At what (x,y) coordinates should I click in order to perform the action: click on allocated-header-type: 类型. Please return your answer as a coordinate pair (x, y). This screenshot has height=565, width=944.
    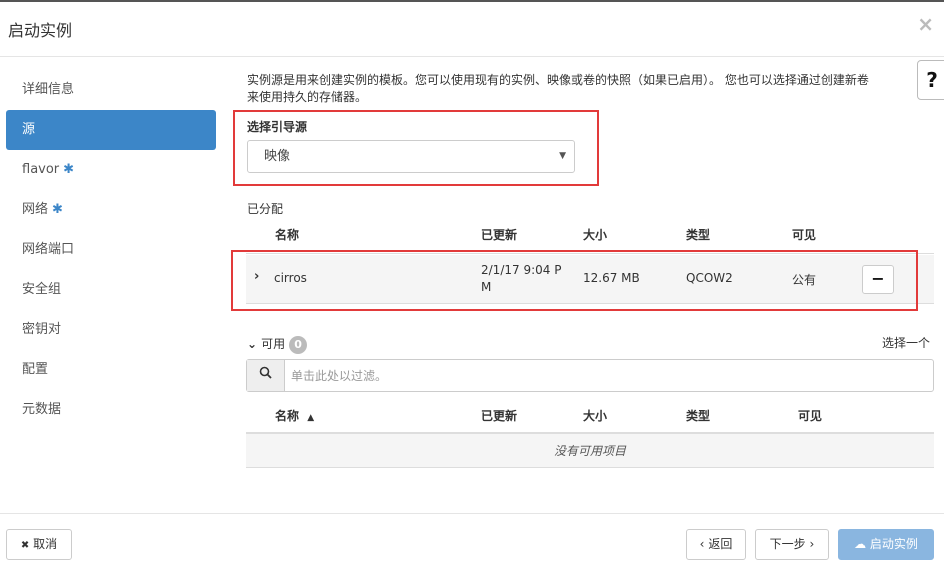
    Looking at the image, I should click on (698, 234).